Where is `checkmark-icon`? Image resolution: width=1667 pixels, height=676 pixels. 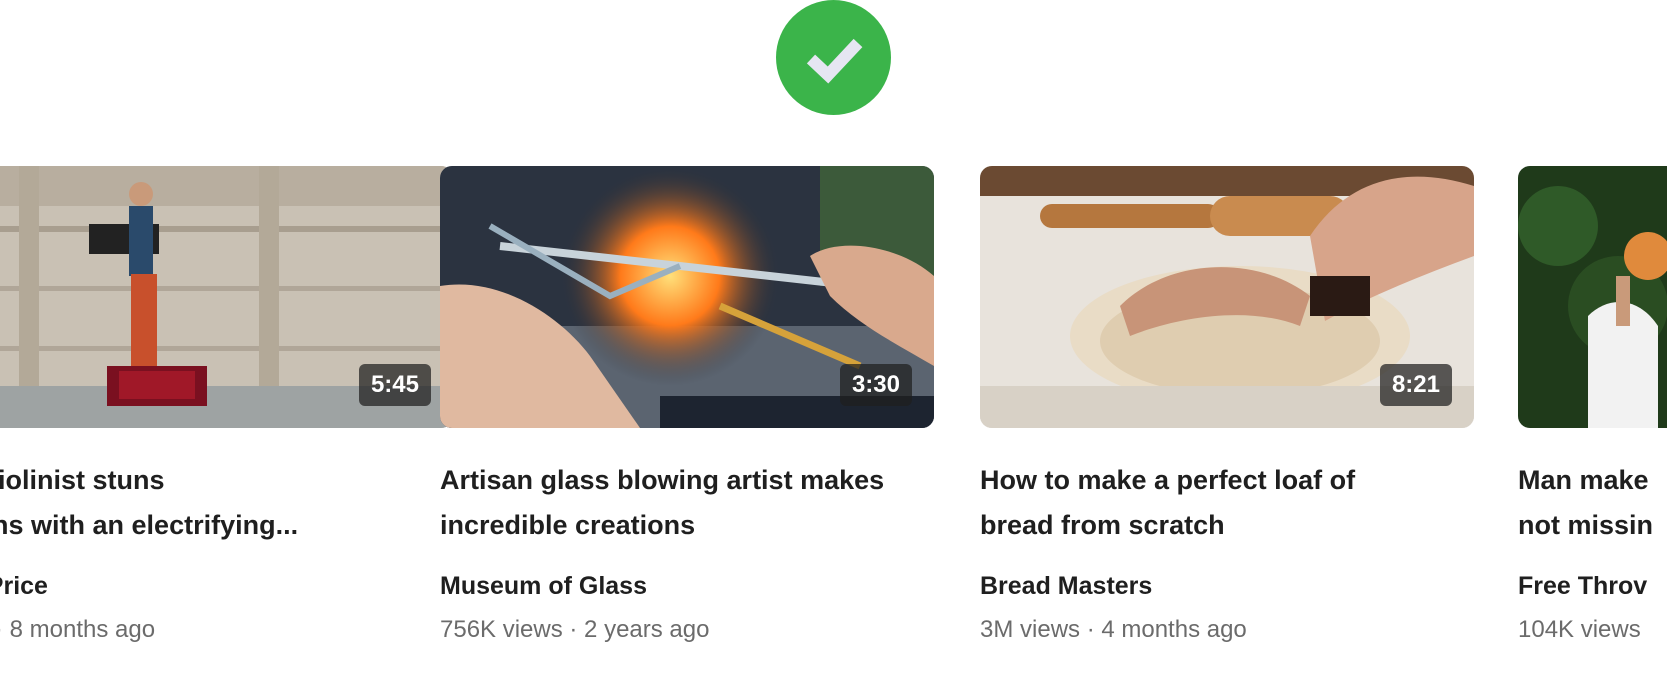 checkmark-icon is located at coordinates (834, 60).